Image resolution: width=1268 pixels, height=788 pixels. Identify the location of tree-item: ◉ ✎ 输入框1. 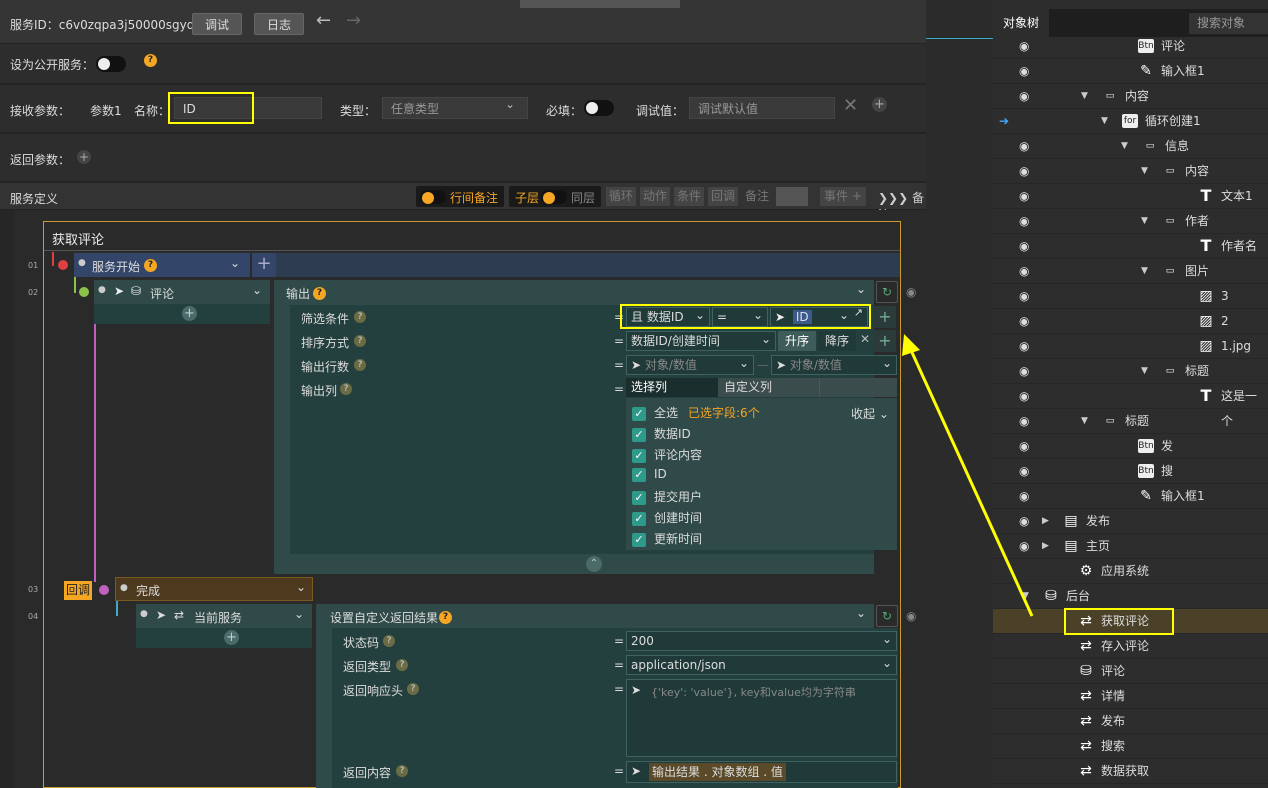
(1130, 71).